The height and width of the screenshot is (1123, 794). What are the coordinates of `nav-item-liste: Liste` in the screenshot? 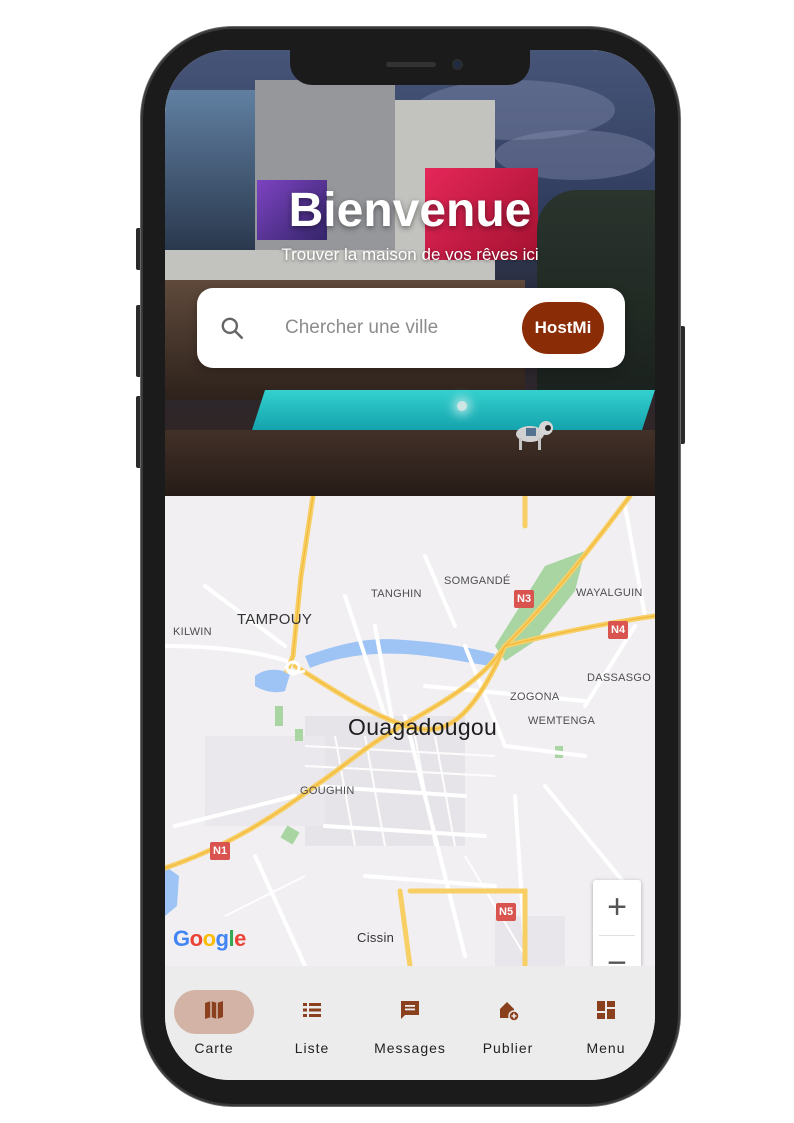 It's located at (312, 1024).